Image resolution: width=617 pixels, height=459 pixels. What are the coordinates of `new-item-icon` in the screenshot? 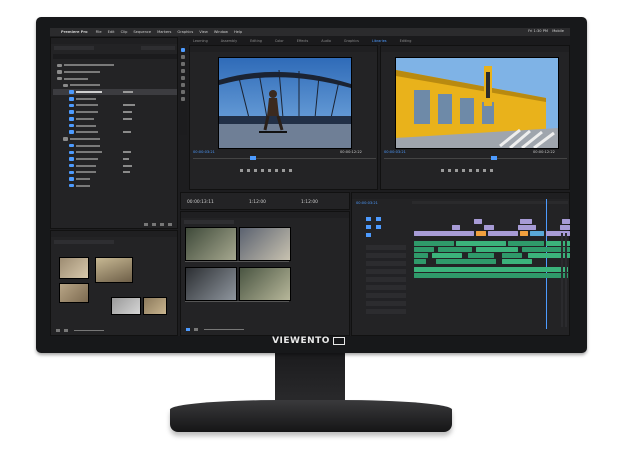 It's located at (162, 224).